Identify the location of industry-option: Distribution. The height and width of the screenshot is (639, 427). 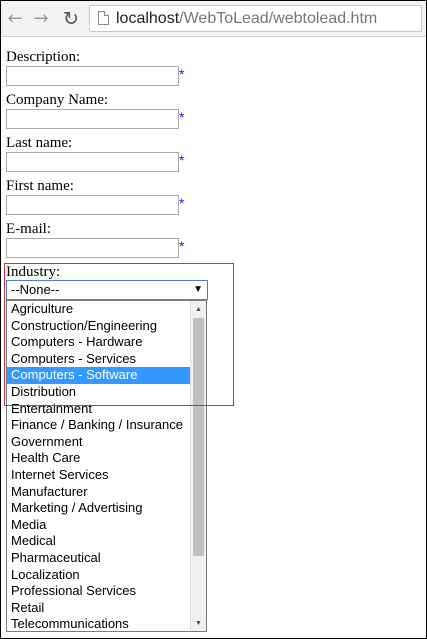
(99, 392).